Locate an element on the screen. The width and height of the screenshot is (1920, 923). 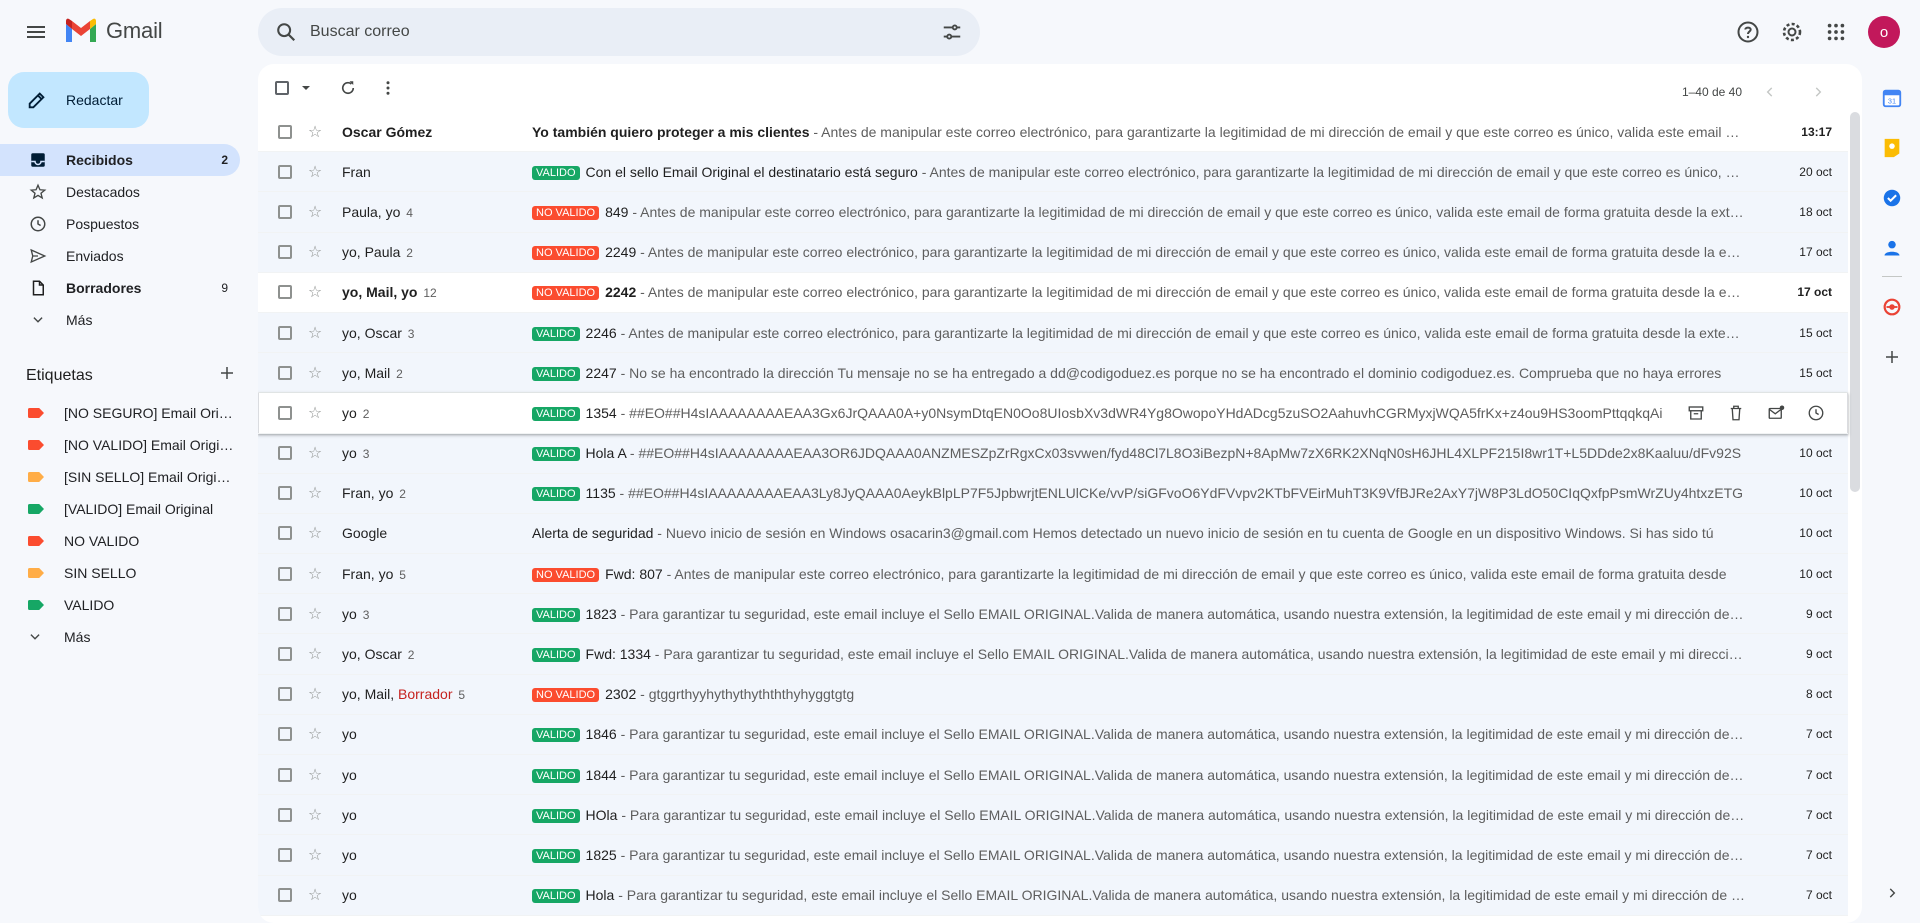
delete-icon is located at coordinates (1736, 413).